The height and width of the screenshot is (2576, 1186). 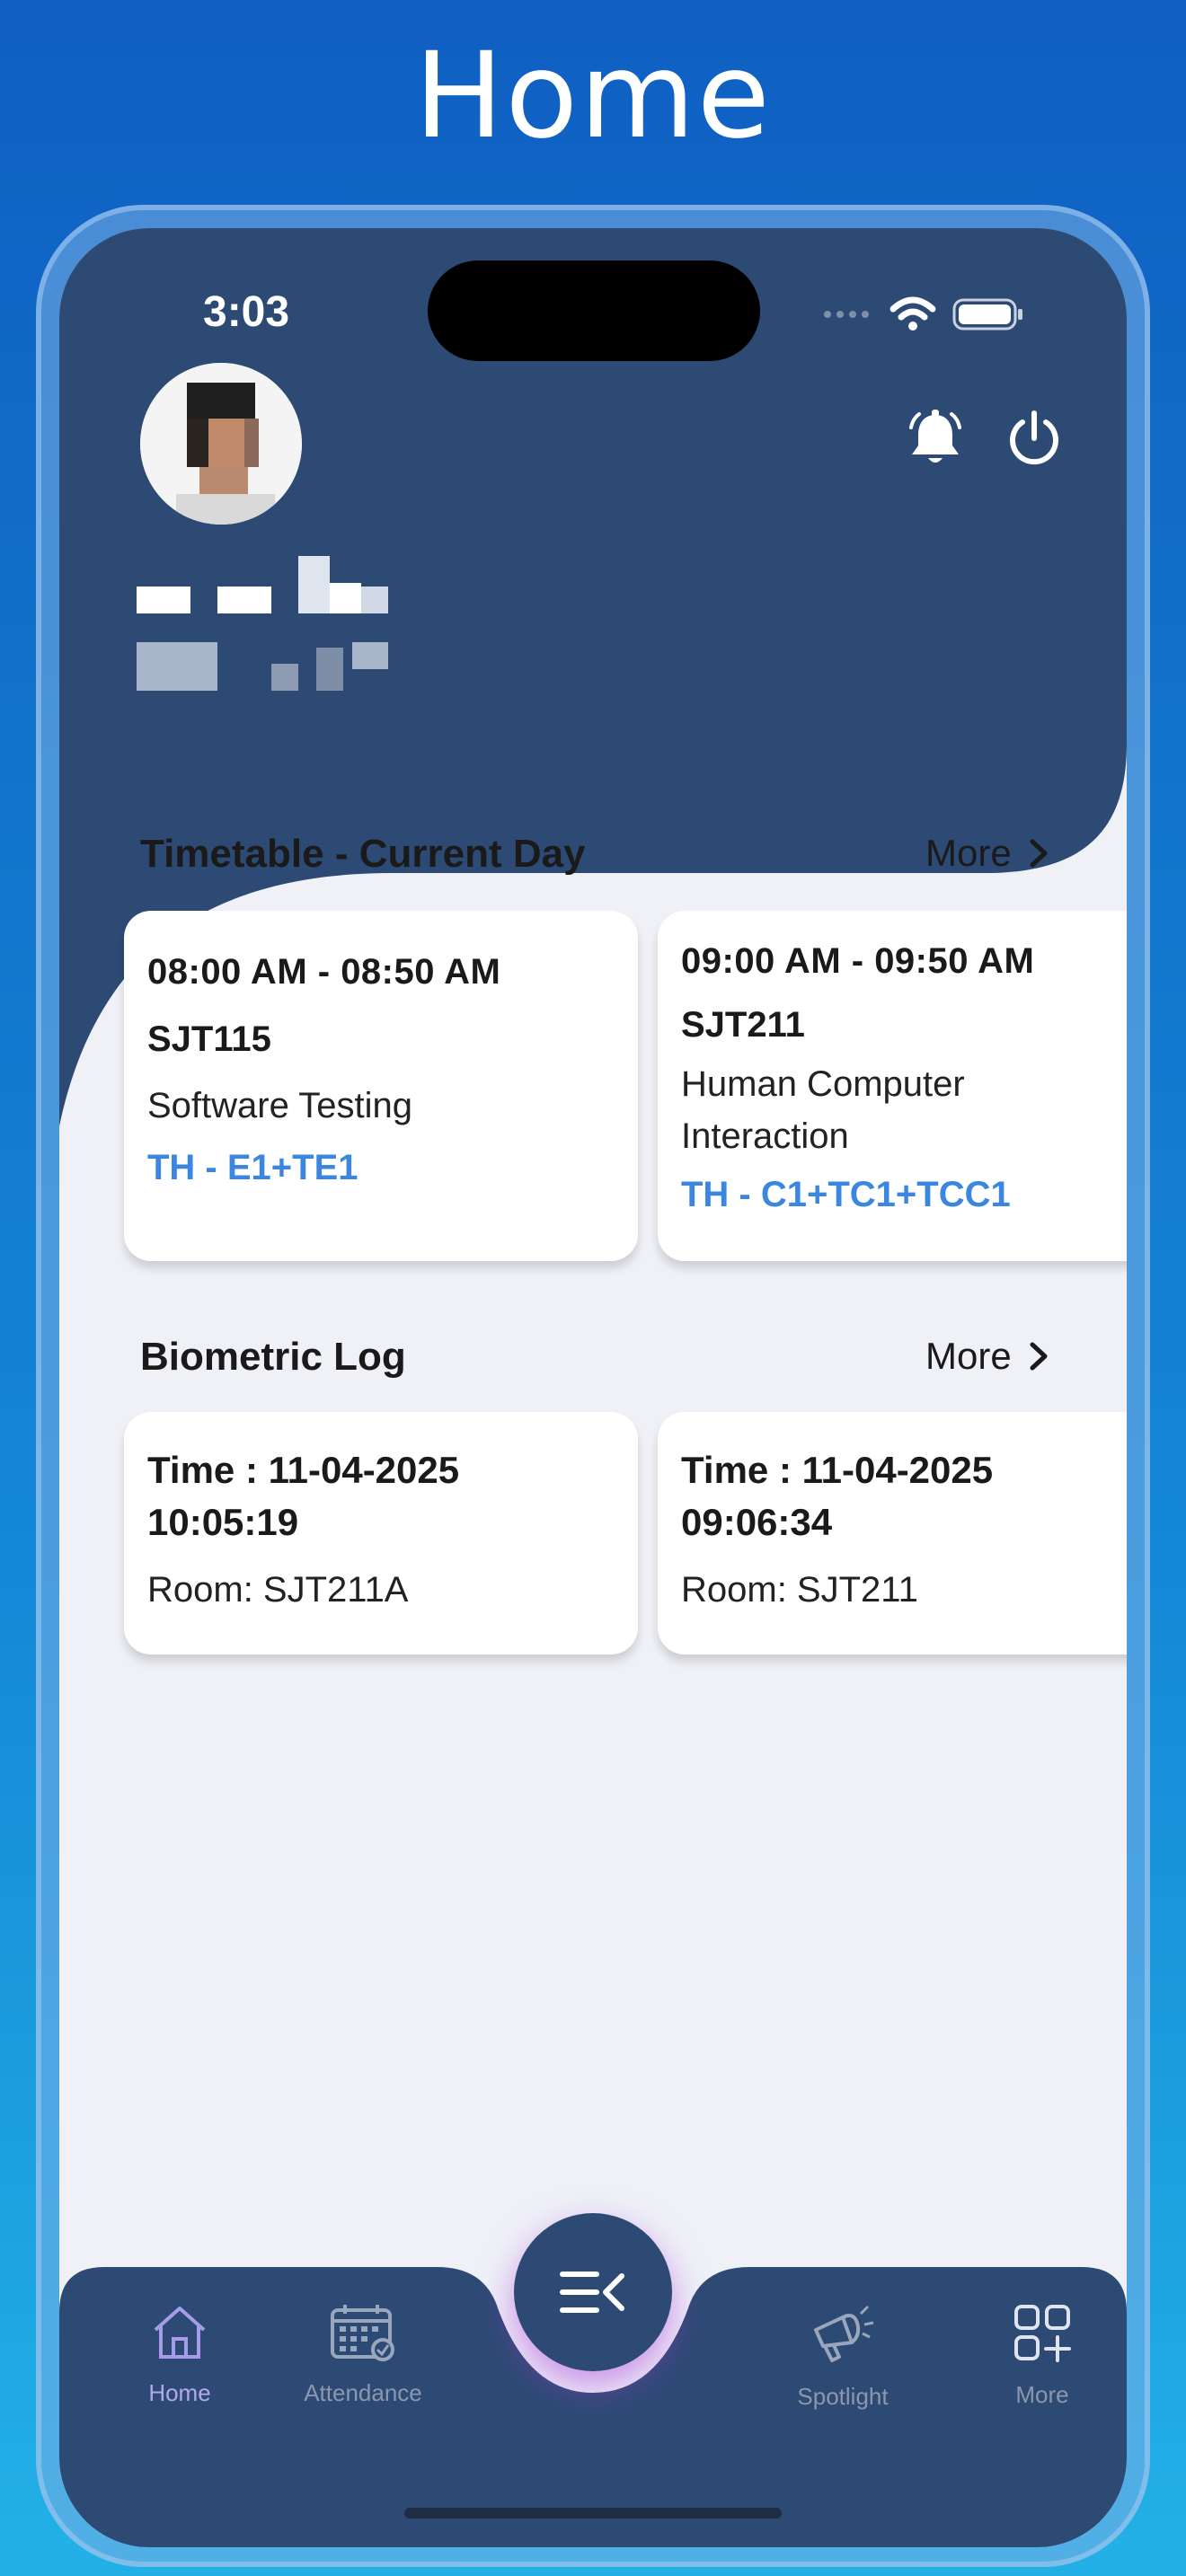 I want to click on nav-spotlight-label: Spotlight, so click(x=843, y=2396).